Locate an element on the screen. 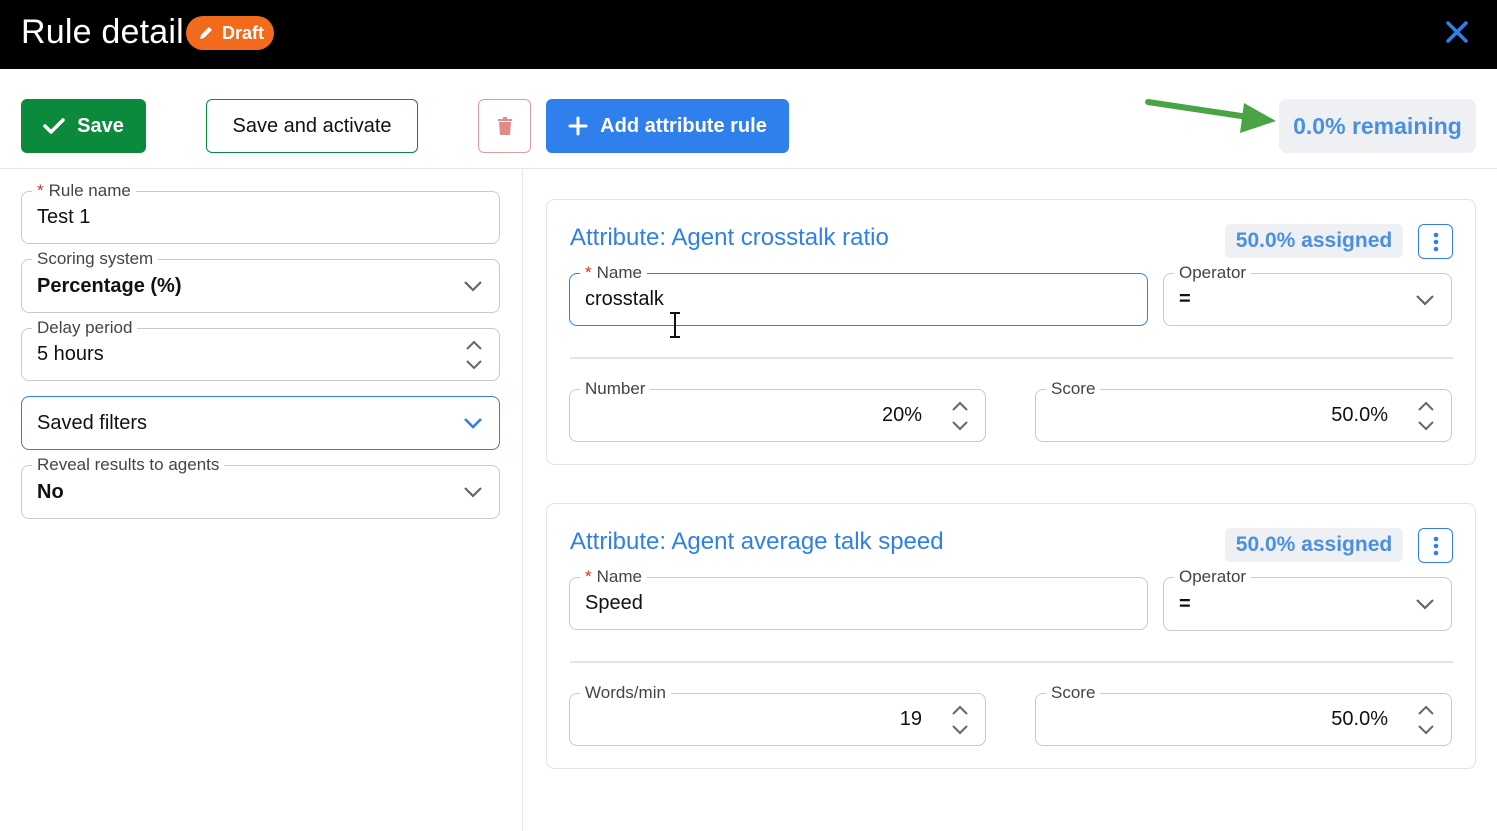 Image resolution: width=1497 pixels, height=831 pixels. delay-period-field: Delay period 5 hours is located at coordinates (260, 349).